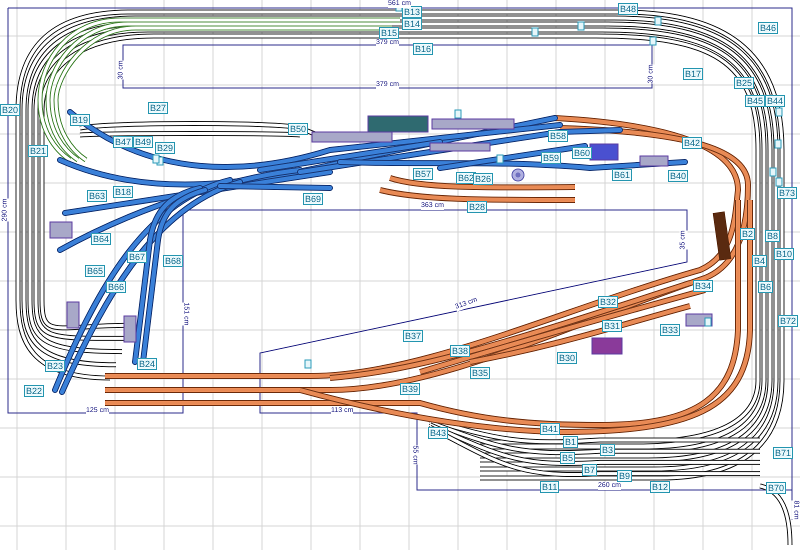 The width and height of the screenshot is (800, 550). I want to click on block-label: B21, so click(38, 151).